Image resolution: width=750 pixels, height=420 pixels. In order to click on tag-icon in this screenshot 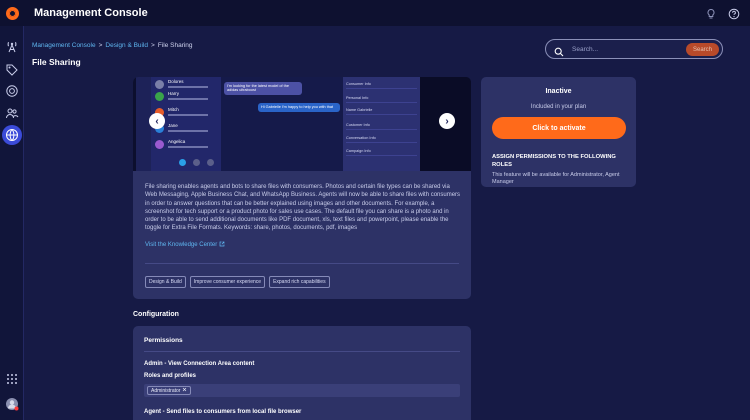, I will do `click(12, 70)`.